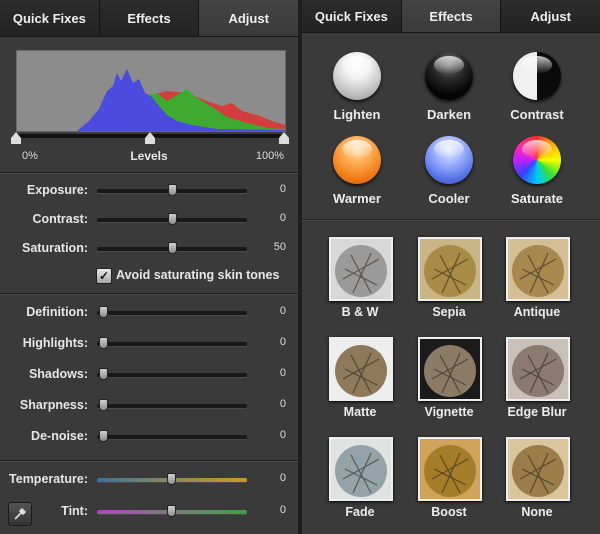  I want to click on tint-label: Tint:, so click(74, 511).